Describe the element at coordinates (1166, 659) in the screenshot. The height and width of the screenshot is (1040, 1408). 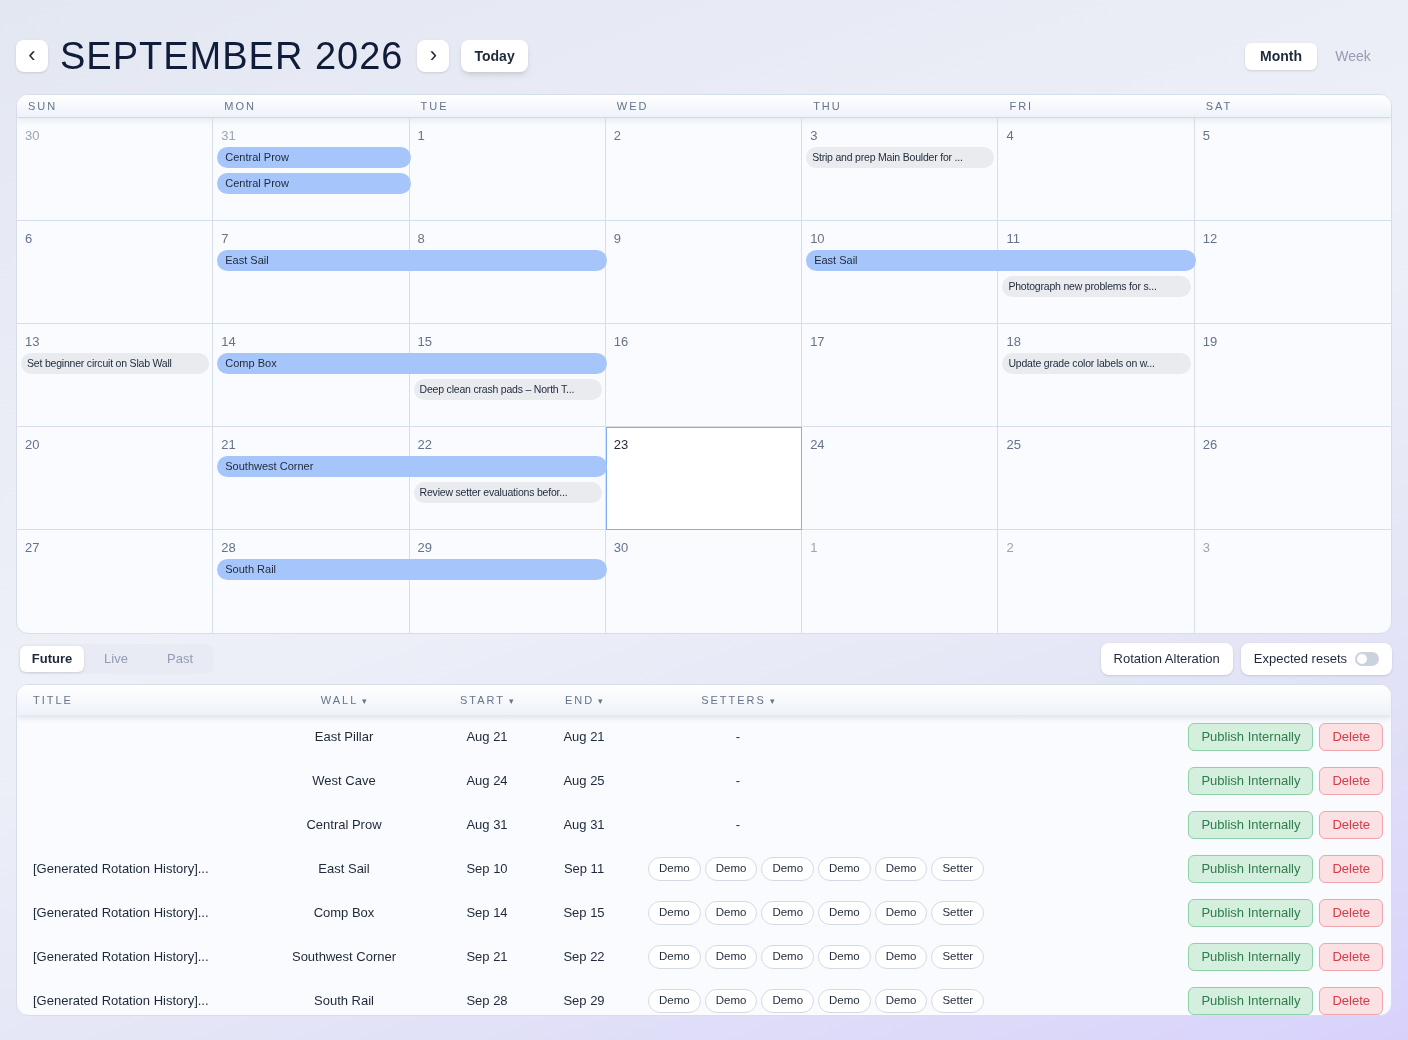
I see `rotation-alteration-button: Rotation Alteration` at that location.